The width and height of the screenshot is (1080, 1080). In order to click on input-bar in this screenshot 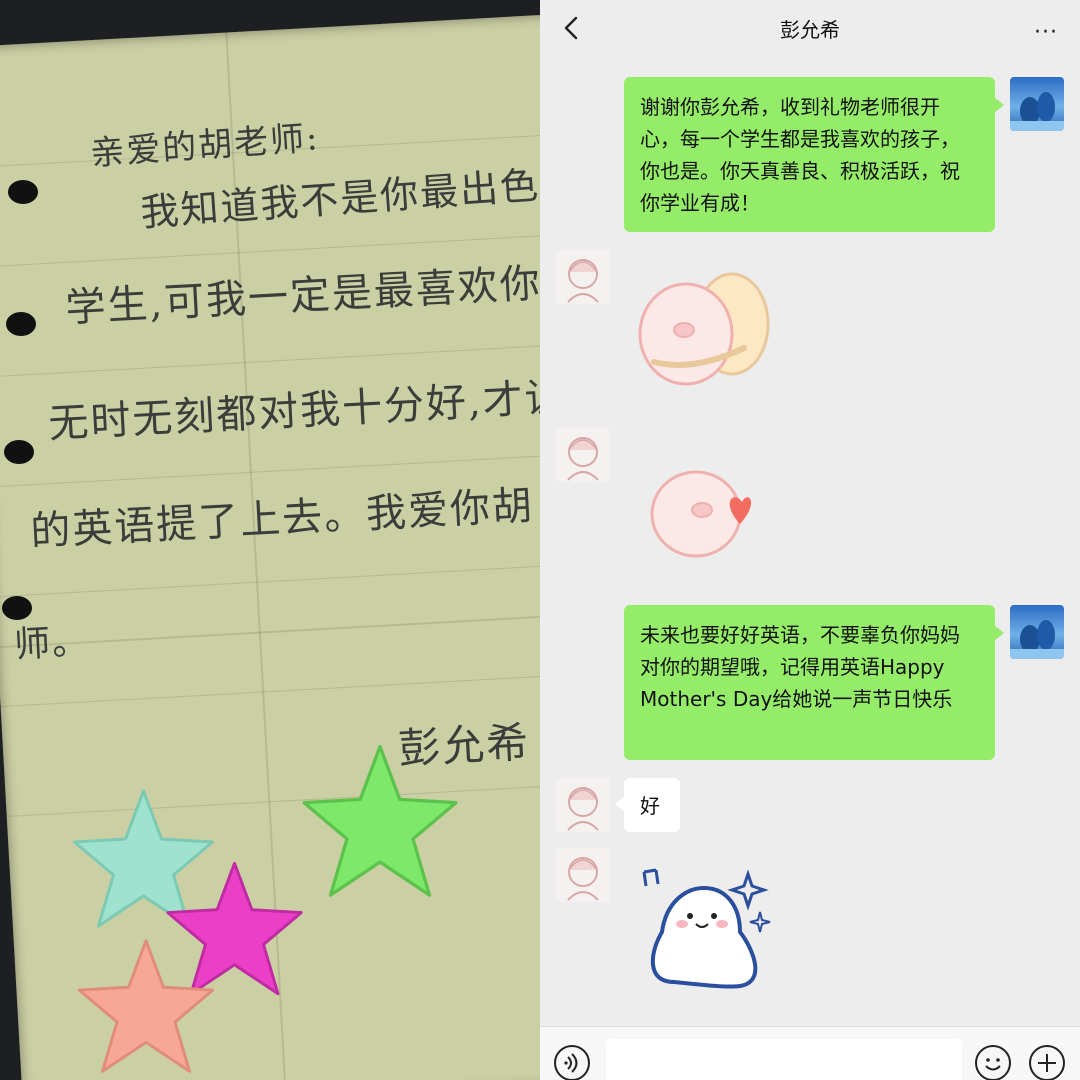, I will do `click(810, 1053)`.